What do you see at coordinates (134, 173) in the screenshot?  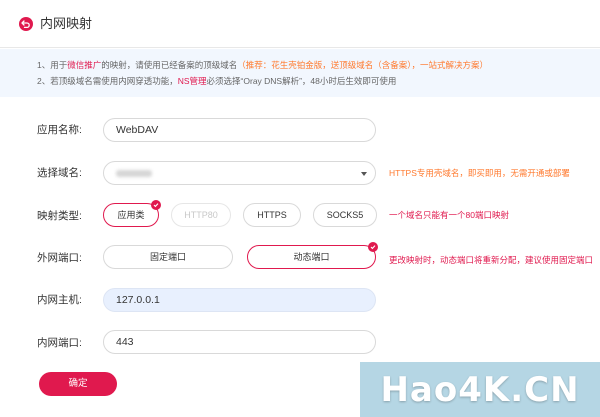 I see `blurred-domain` at bounding box center [134, 173].